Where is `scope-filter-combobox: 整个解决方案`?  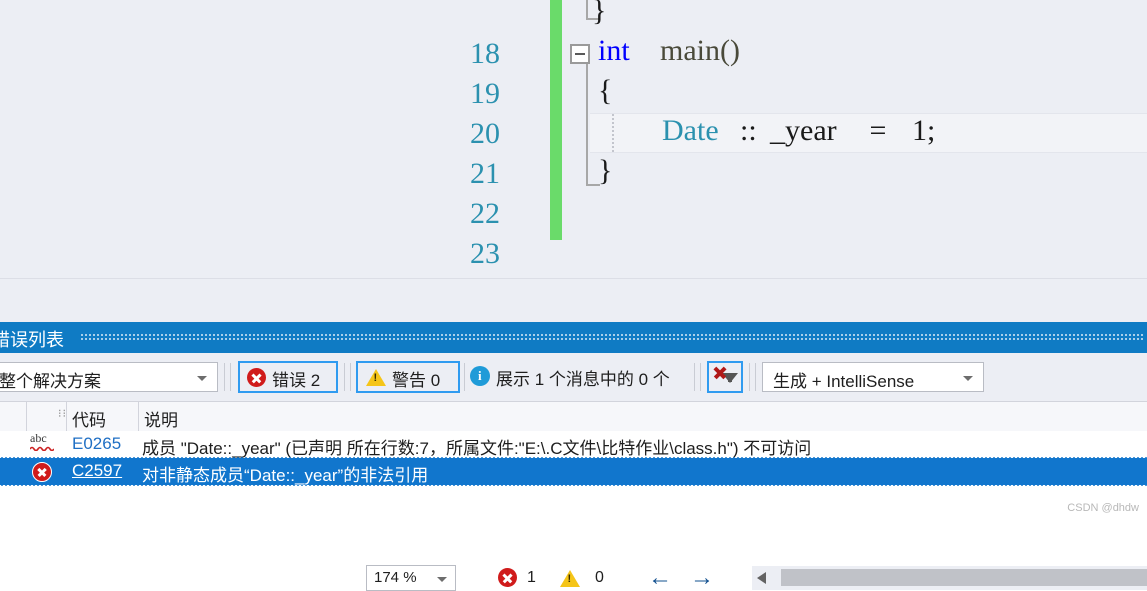
scope-filter-combobox: 整个解决方案 is located at coordinates (109, 377).